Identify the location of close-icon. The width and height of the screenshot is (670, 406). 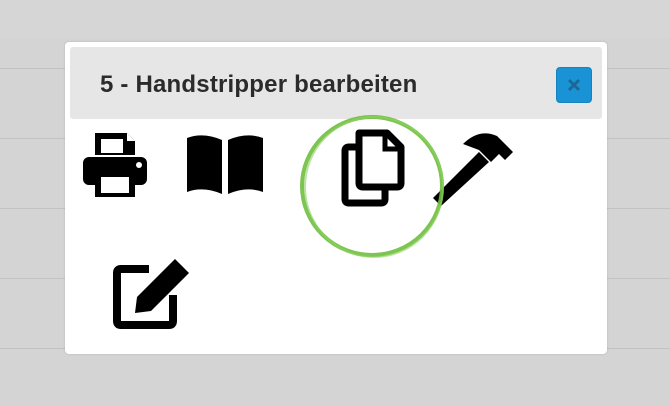
(574, 85).